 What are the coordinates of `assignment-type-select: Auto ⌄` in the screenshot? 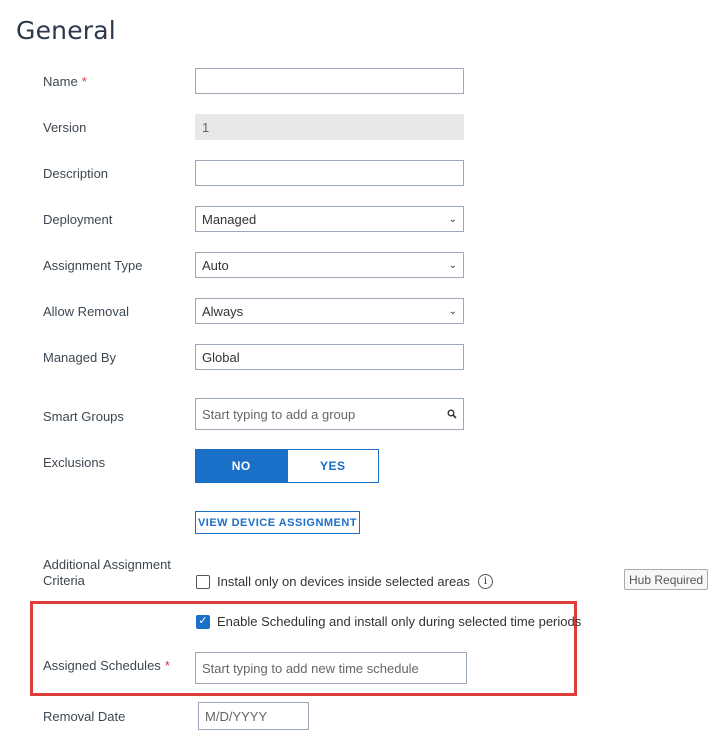 It's located at (329, 265).